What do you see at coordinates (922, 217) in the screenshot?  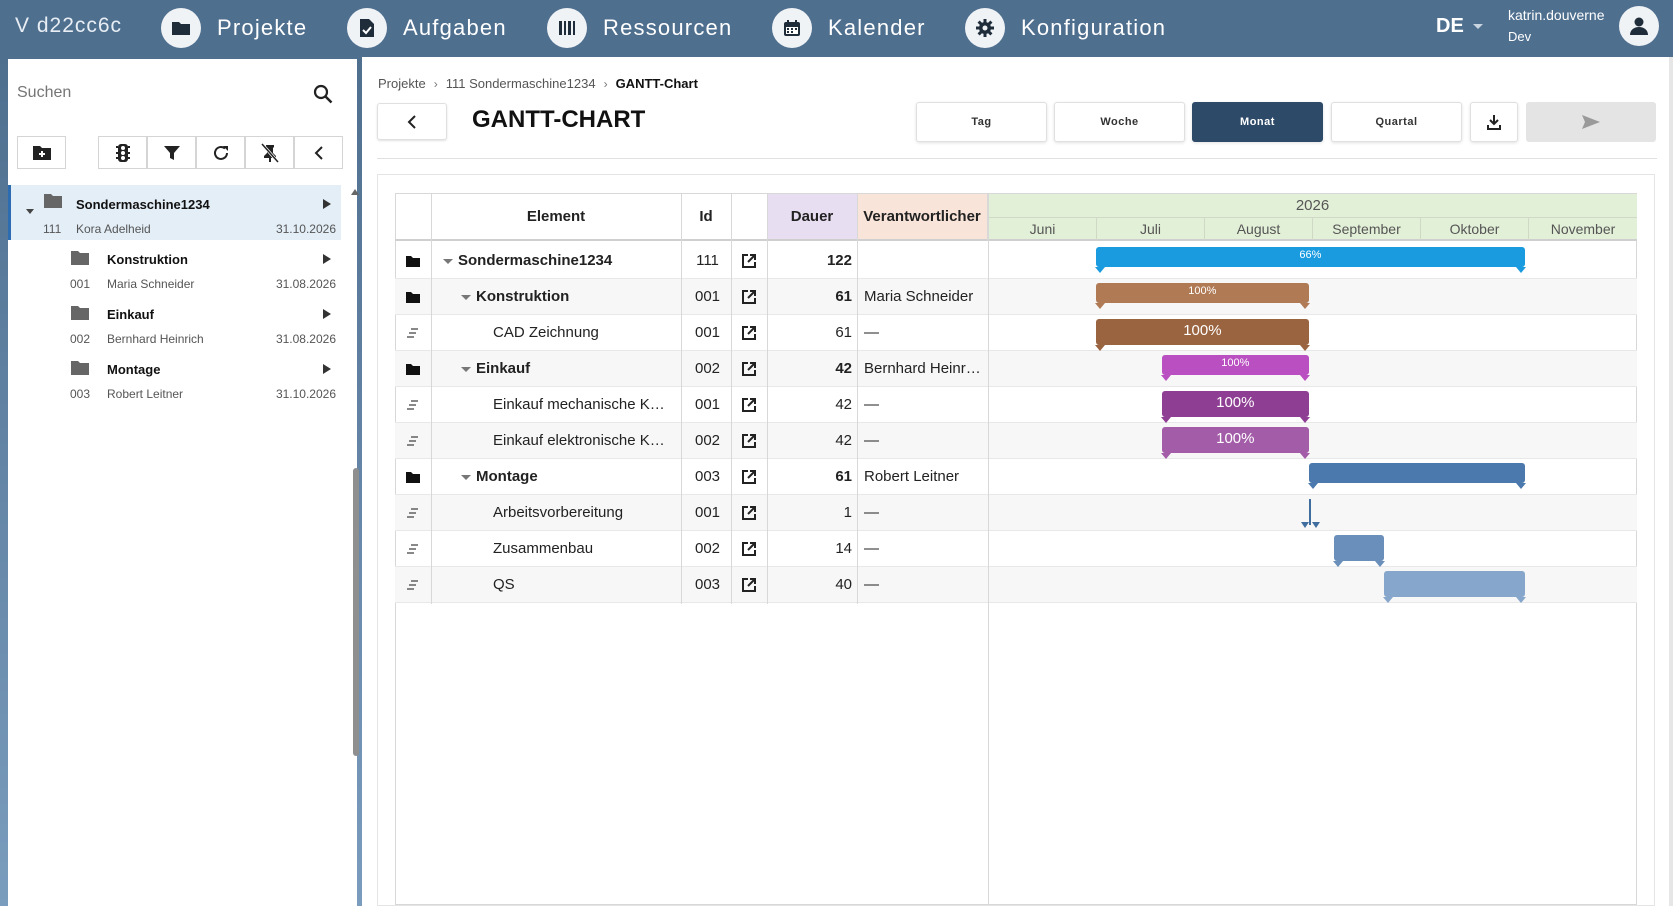 I see `header-owner: Verantwortlicher` at bounding box center [922, 217].